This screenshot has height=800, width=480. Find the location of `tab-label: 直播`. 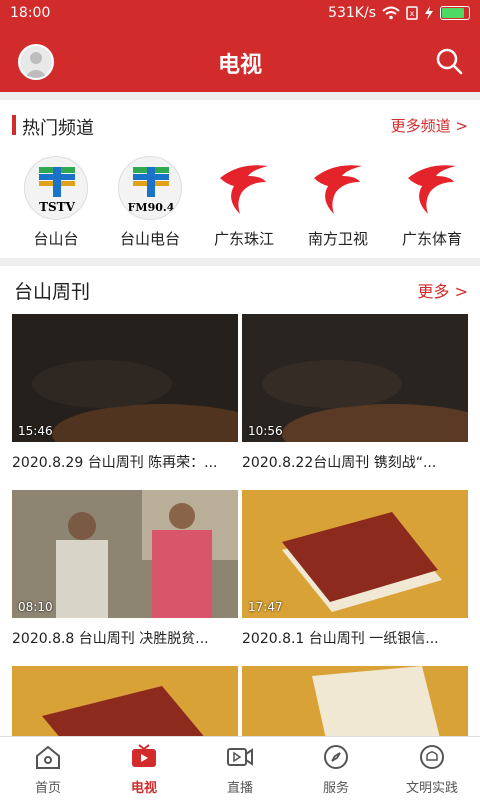

tab-label: 直播 is located at coordinates (239, 788).